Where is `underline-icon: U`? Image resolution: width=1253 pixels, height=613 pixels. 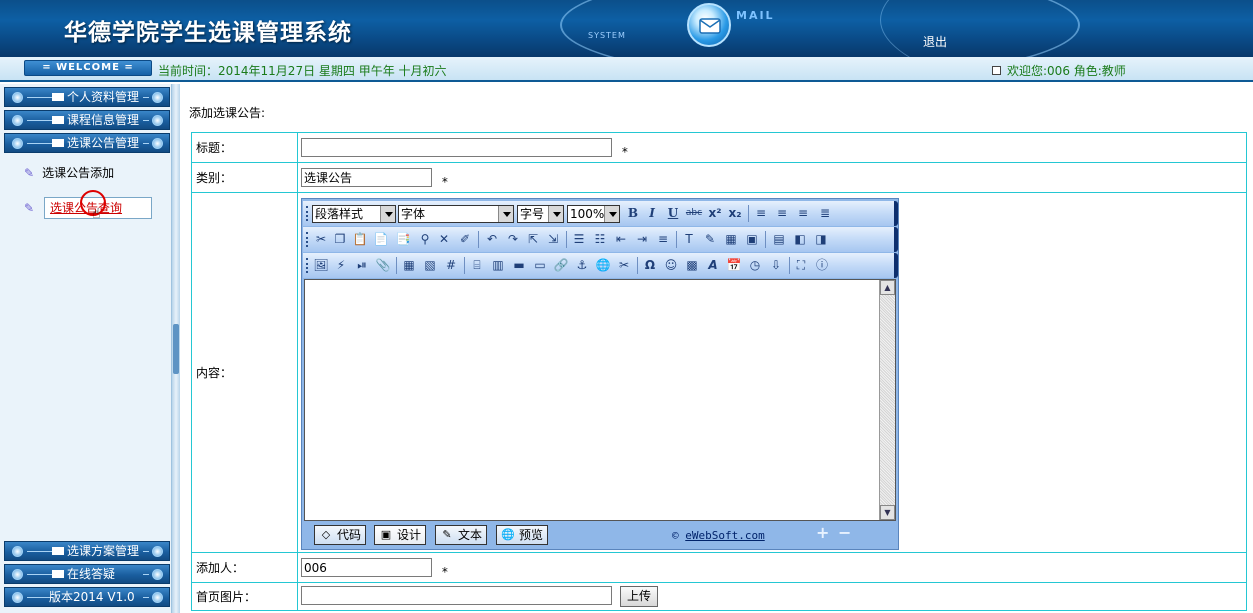
underline-icon: U is located at coordinates (673, 213).